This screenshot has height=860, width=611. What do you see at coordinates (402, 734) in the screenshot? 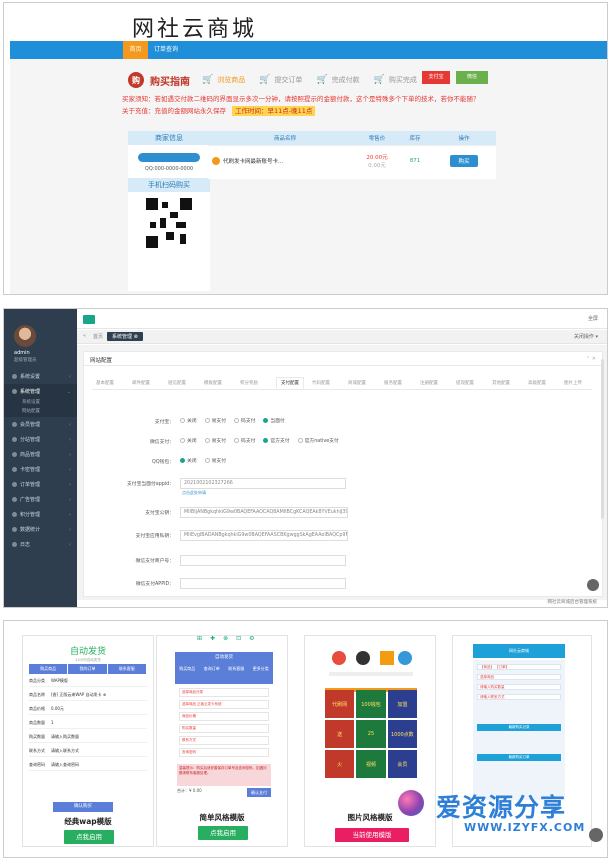
I see `t3-tile: 1000点数` at bounding box center [402, 734].